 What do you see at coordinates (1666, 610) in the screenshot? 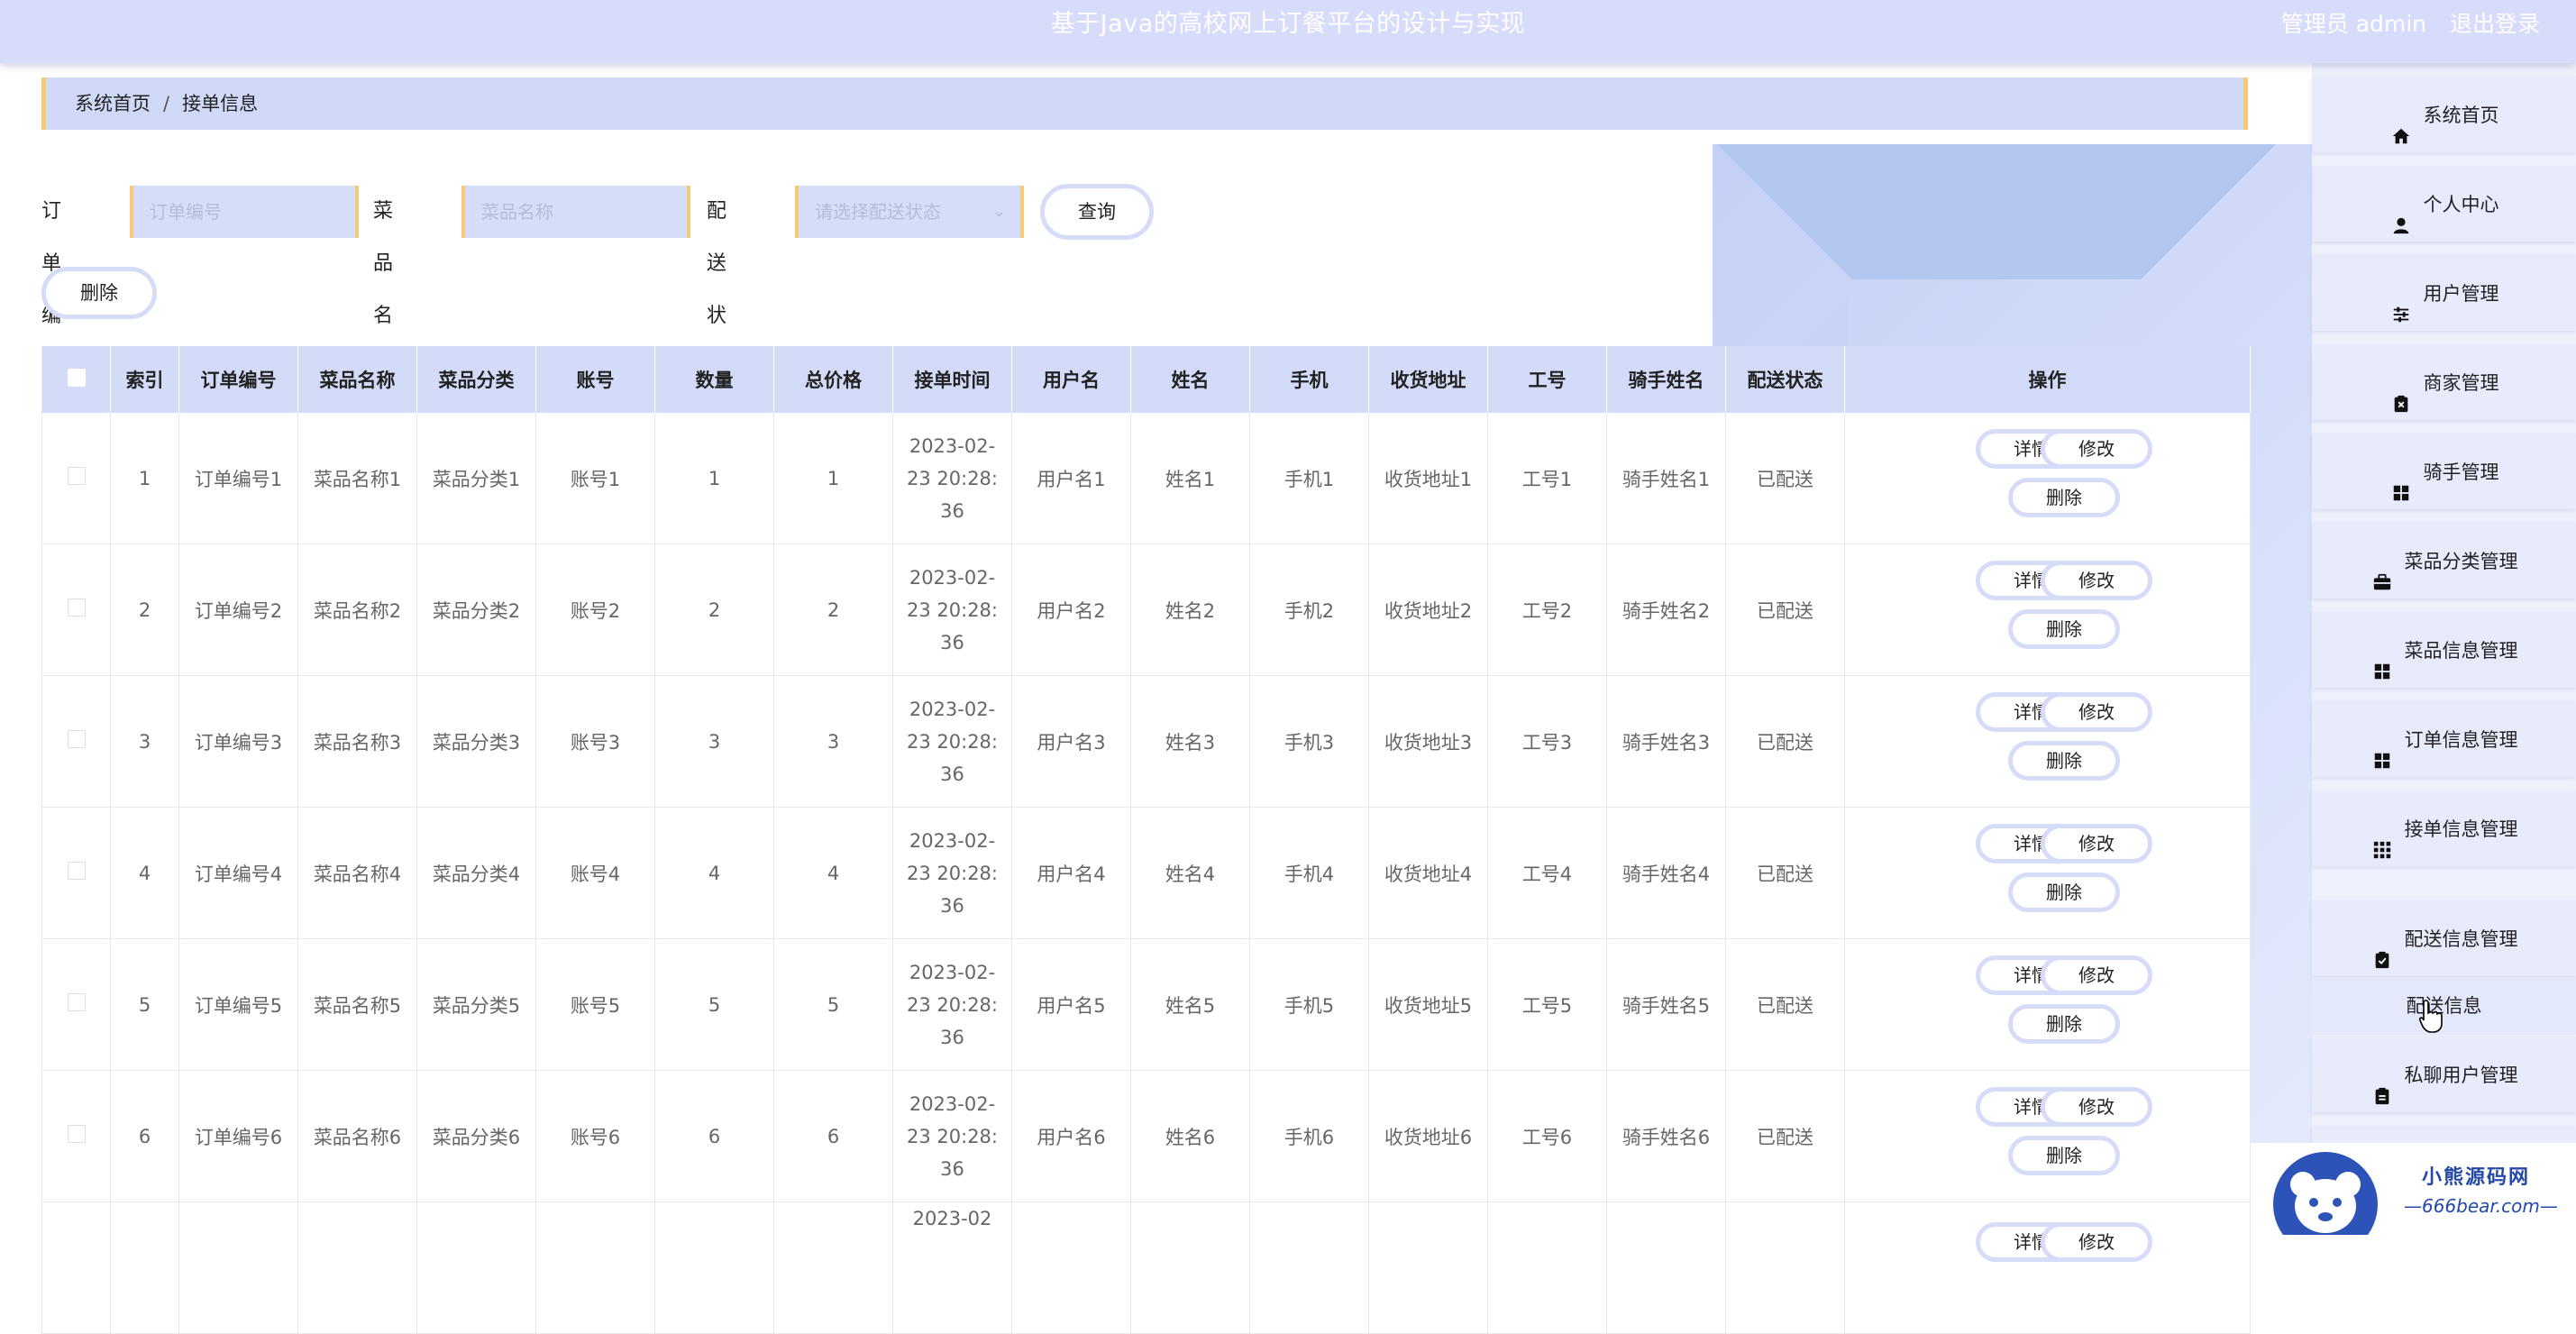
I see `cell-rider: 骑手姓名2` at bounding box center [1666, 610].